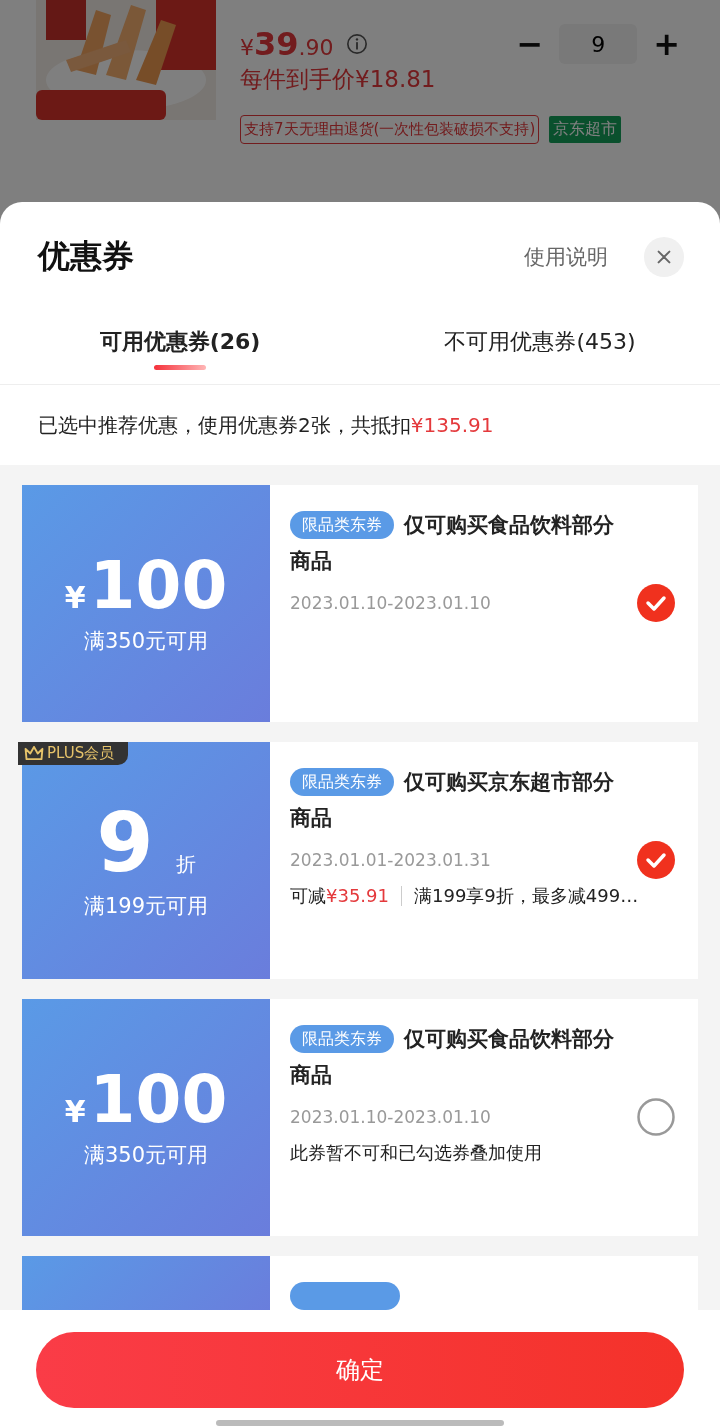  What do you see at coordinates (338, 79) in the screenshot?
I see `net-price: 每件到手价¥18.81` at bounding box center [338, 79].